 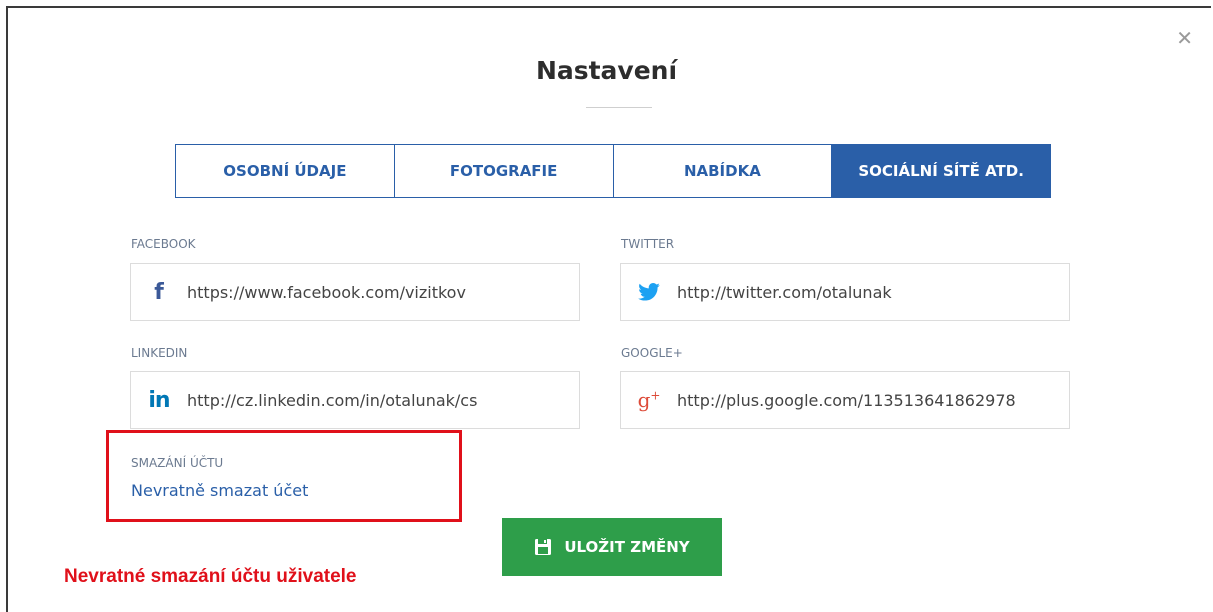 I want to click on linkedin-field: in, so click(x=355, y=400).